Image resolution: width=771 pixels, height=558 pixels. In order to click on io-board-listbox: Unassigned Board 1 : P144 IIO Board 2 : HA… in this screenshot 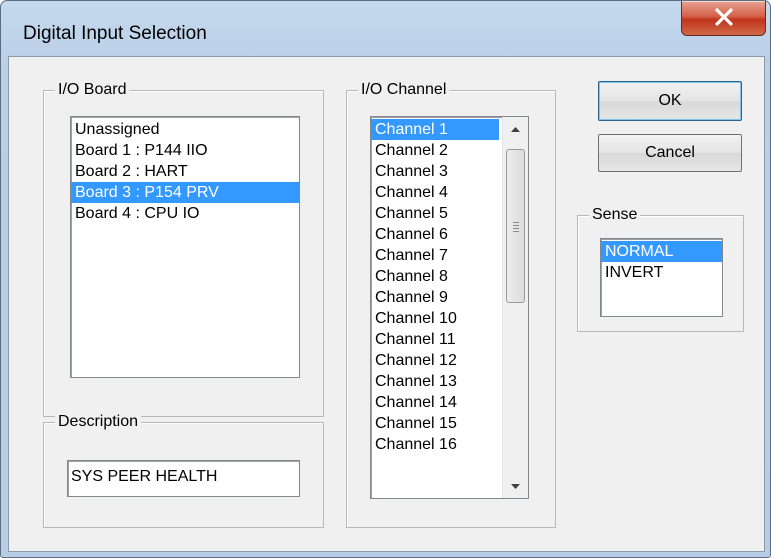, I will do `click(185, 247)`.